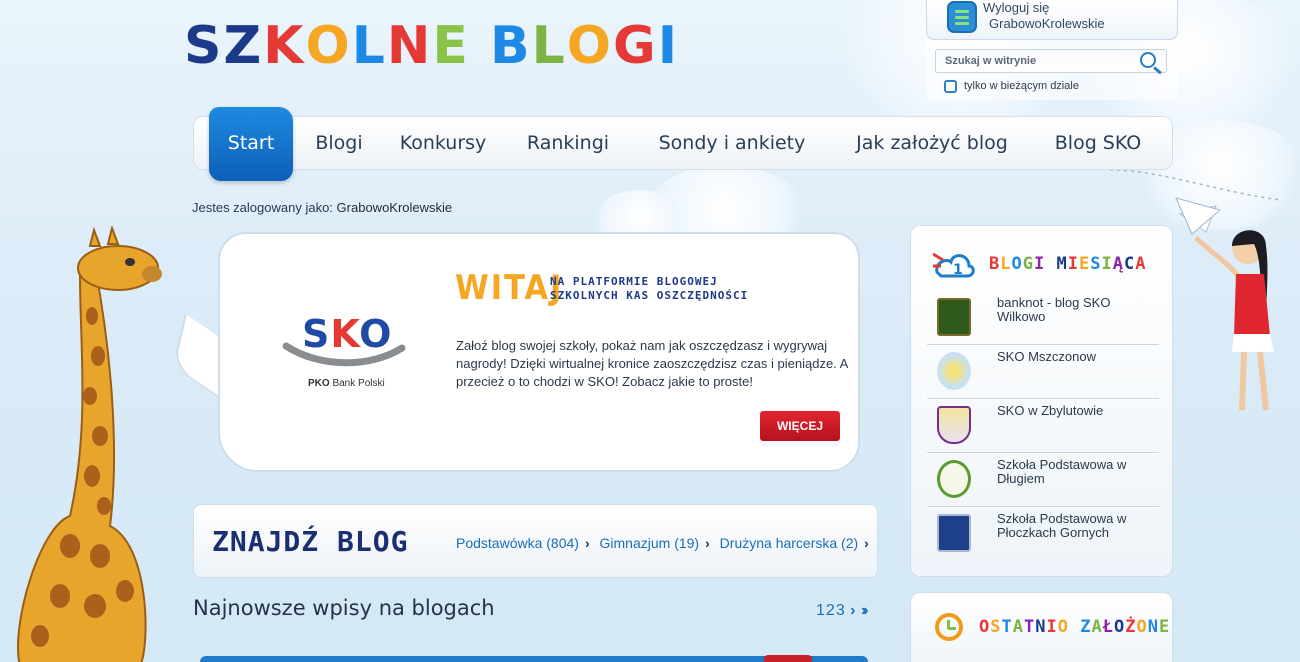 The image size is (1300, 662). Describe the element at coordinates (732, 144) in the screenshot. I see `nav-item-sondy: Sondy i ankiety` at that location.